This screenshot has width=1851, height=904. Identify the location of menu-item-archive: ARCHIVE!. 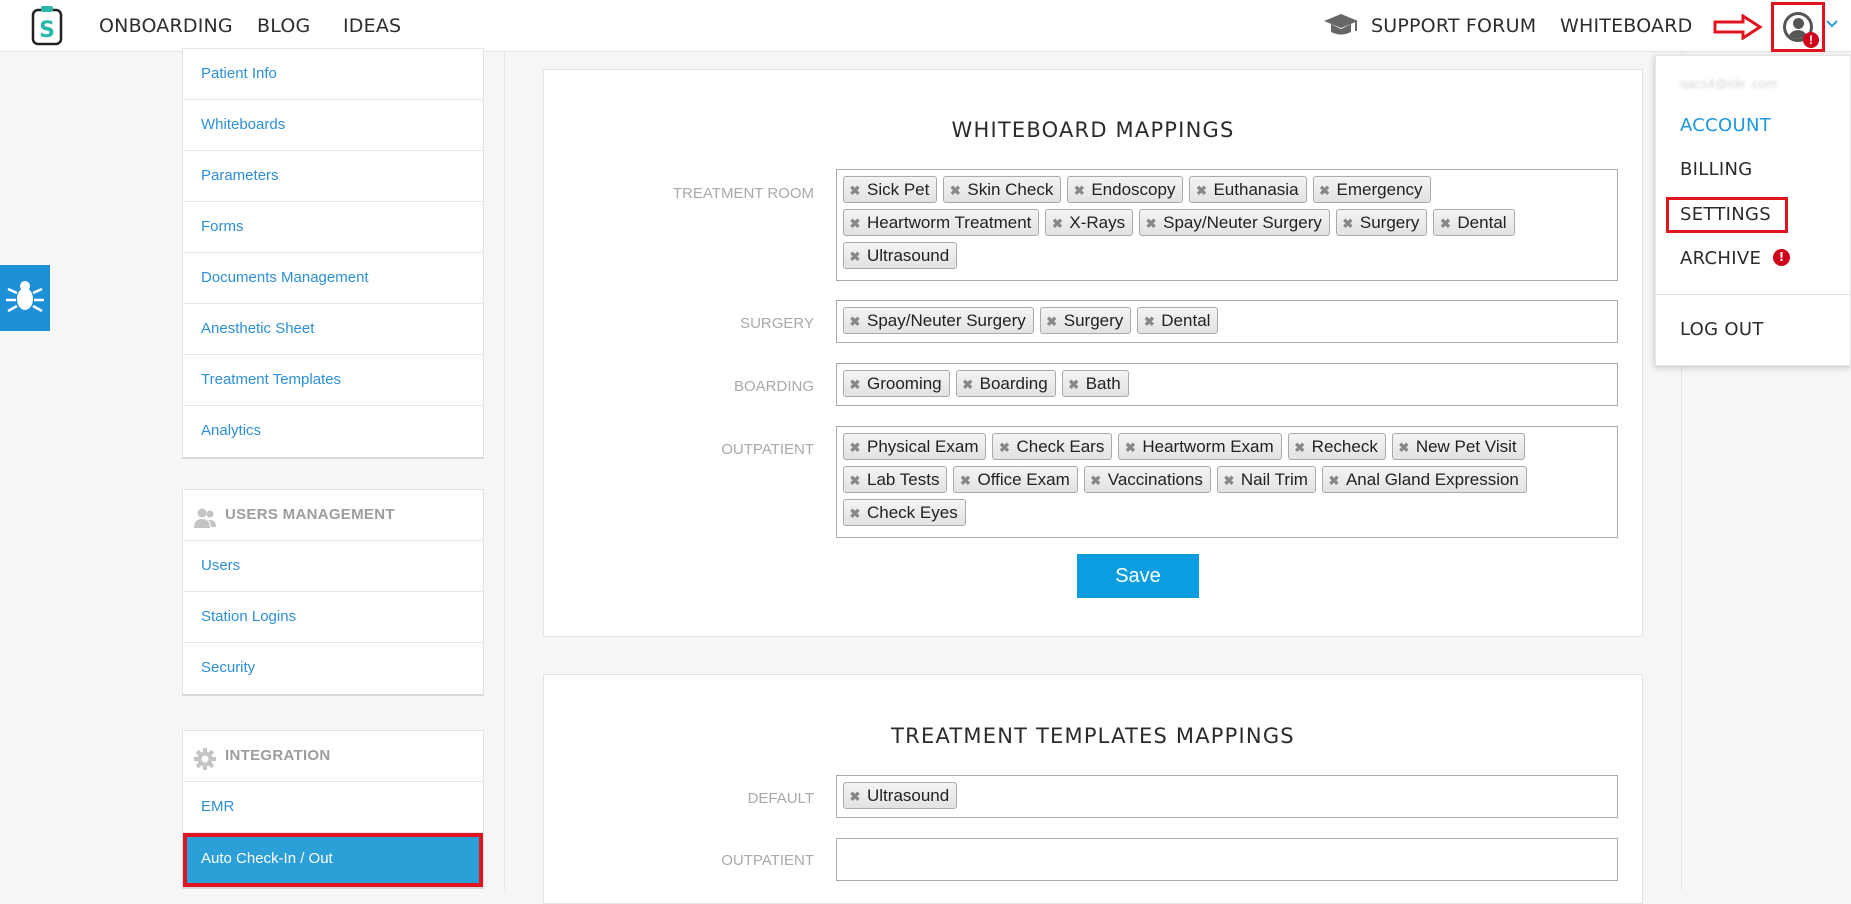
(1735, 258).